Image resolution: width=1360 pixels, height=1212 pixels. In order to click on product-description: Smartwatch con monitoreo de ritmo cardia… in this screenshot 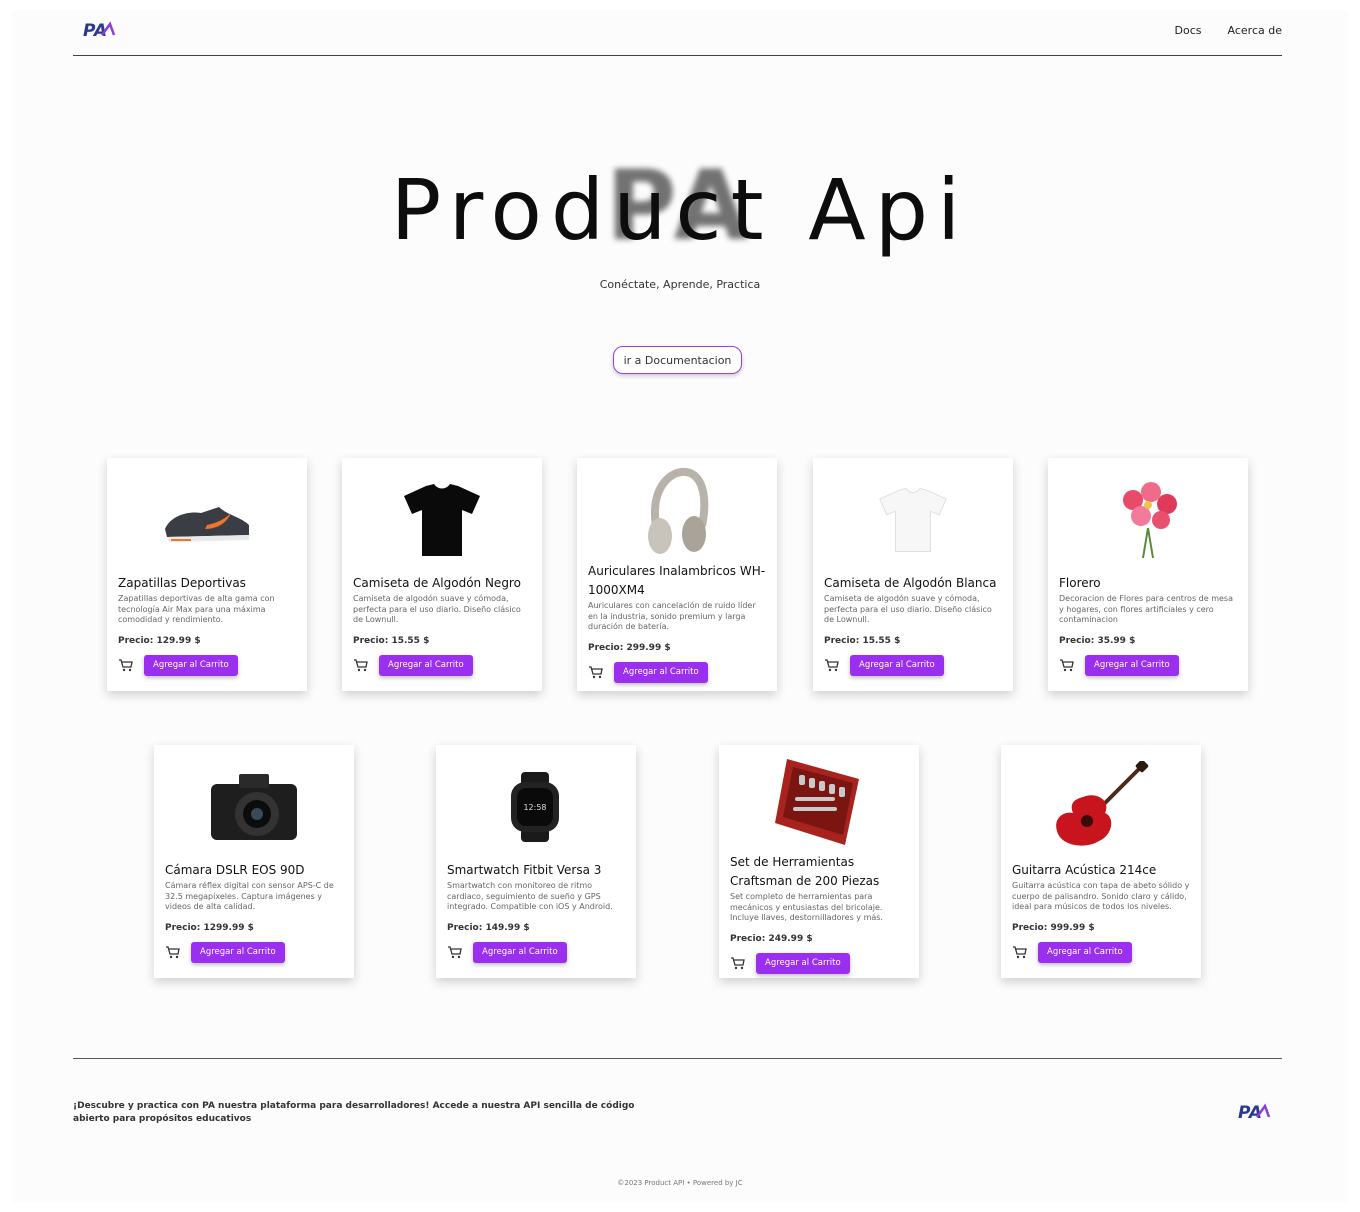, I will do `click(530, 896)`.